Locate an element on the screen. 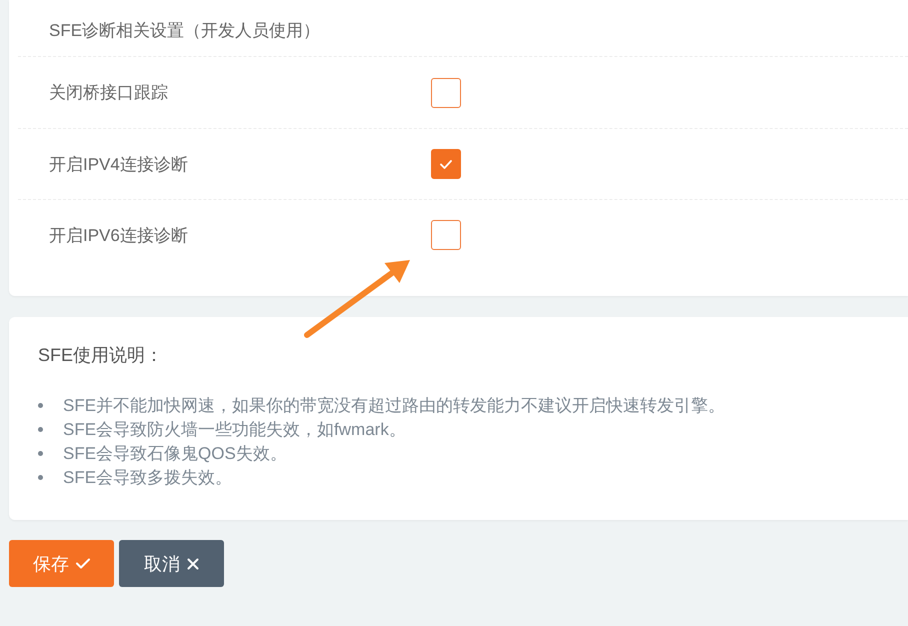 The height and width of the screenshot is (626, 908). option-label: 开启IPV6连接诊断 is located at coordinates (119, 235).